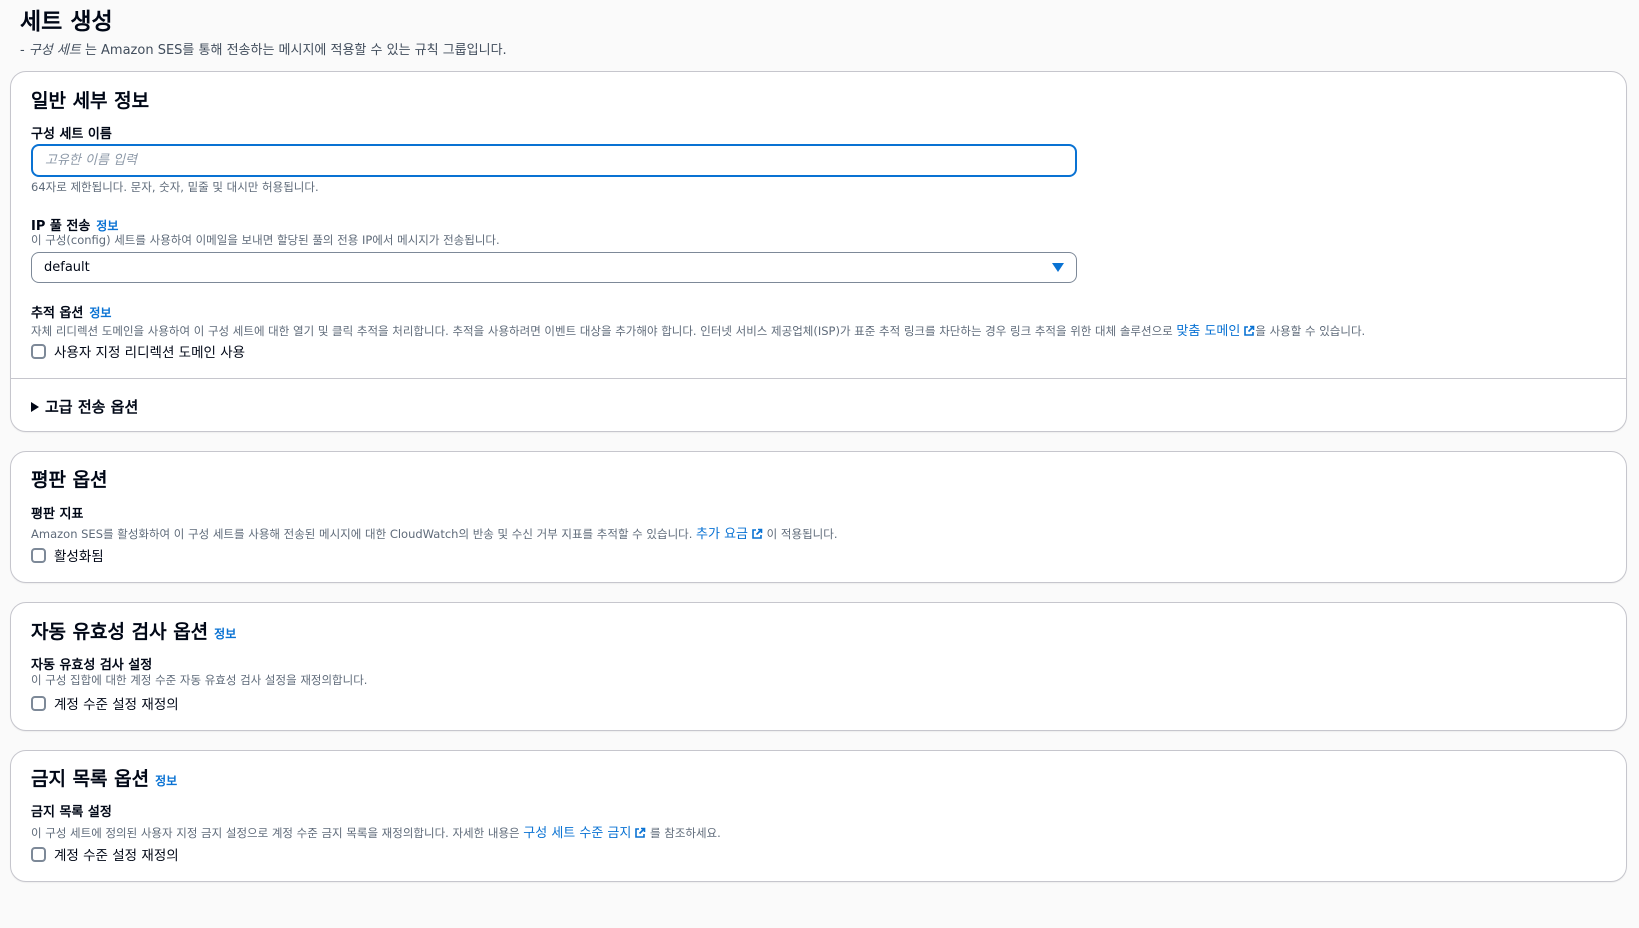  I want to click on custom-domain-link-text: 맞춤 도메인, so click(1208, 331).